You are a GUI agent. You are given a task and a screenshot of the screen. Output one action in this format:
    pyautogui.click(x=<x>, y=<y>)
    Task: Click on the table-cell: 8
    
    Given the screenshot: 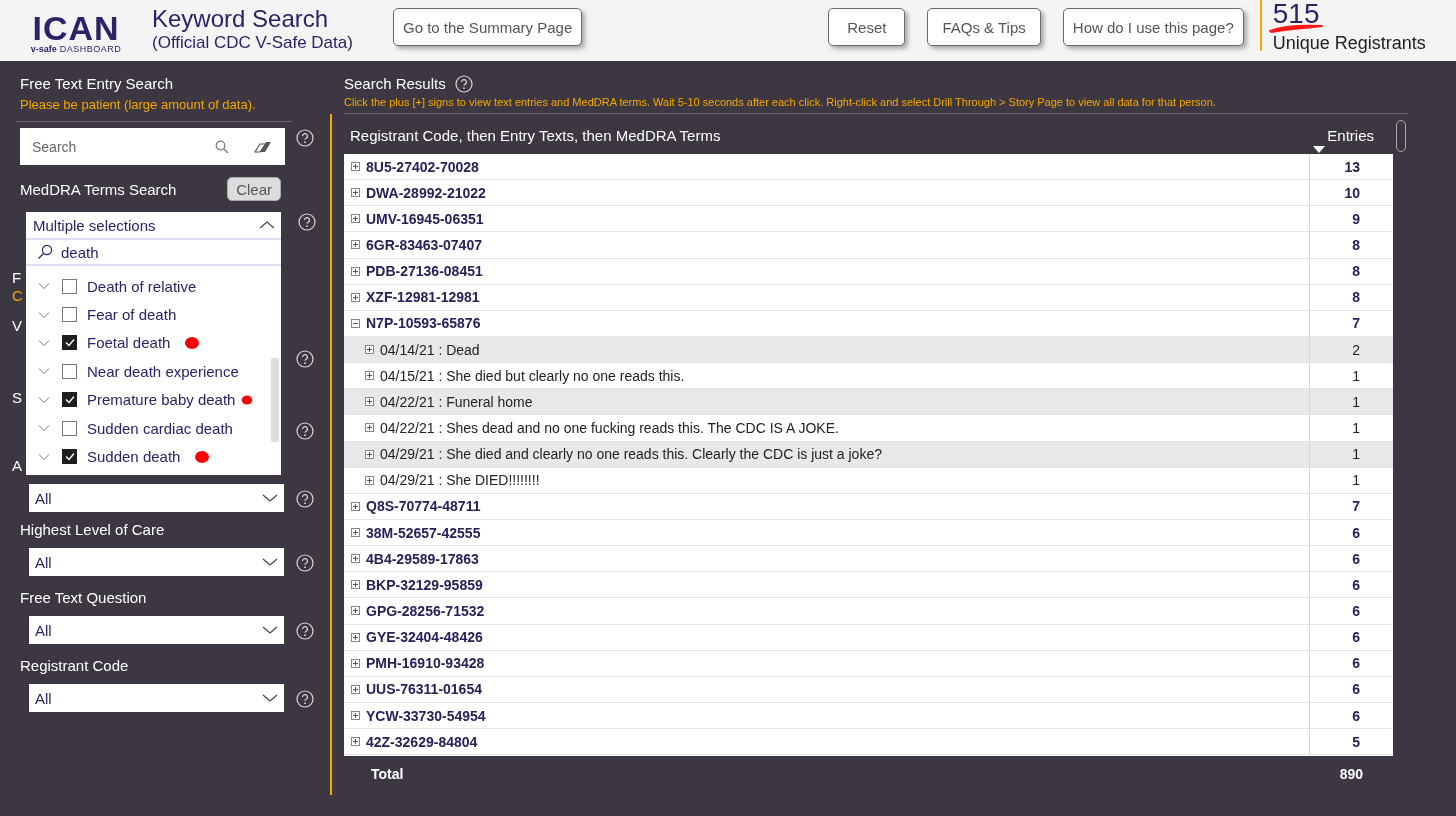 What is the action you would take?
    pyautogui.click(x=1356, y=245)
    